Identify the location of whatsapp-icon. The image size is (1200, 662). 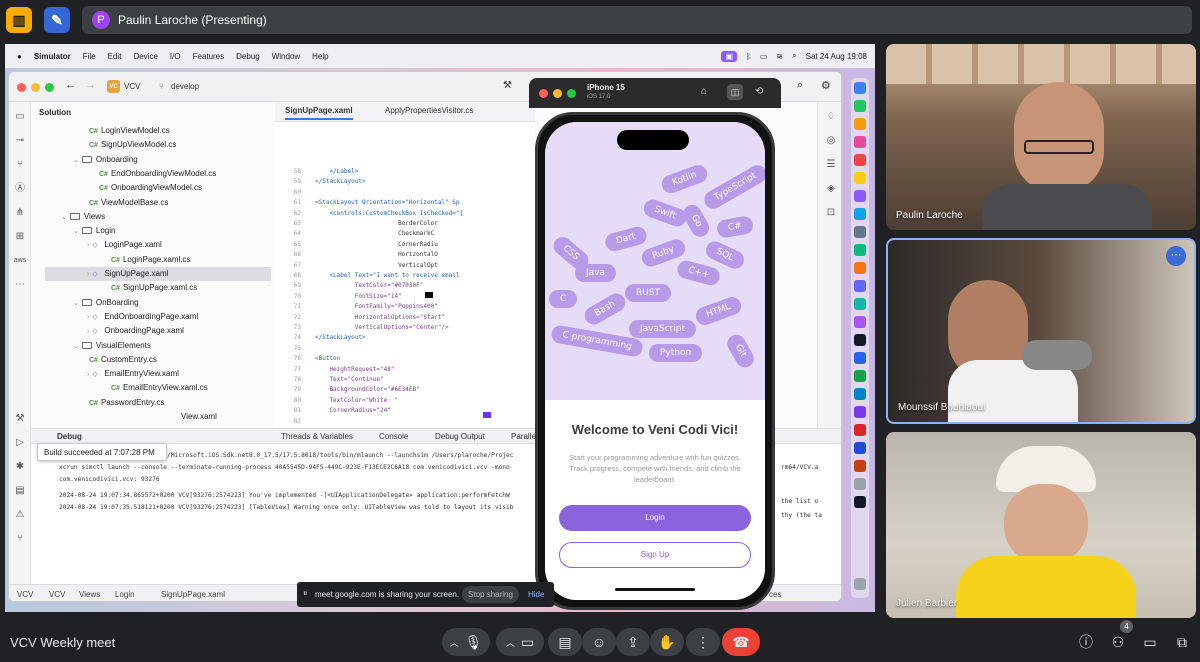
(860, 376).